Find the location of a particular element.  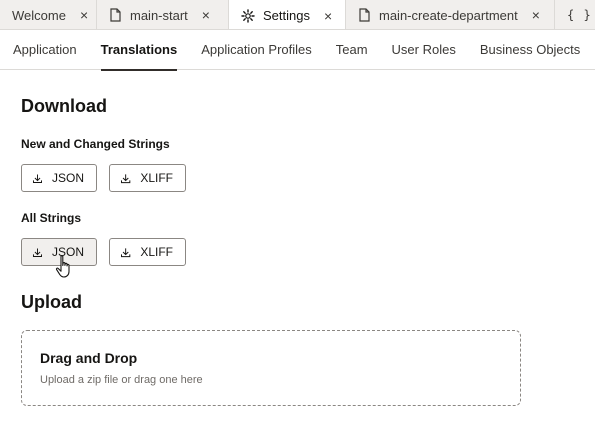

editor-tab-settings: Settings × is located at coordinates (287, 14).